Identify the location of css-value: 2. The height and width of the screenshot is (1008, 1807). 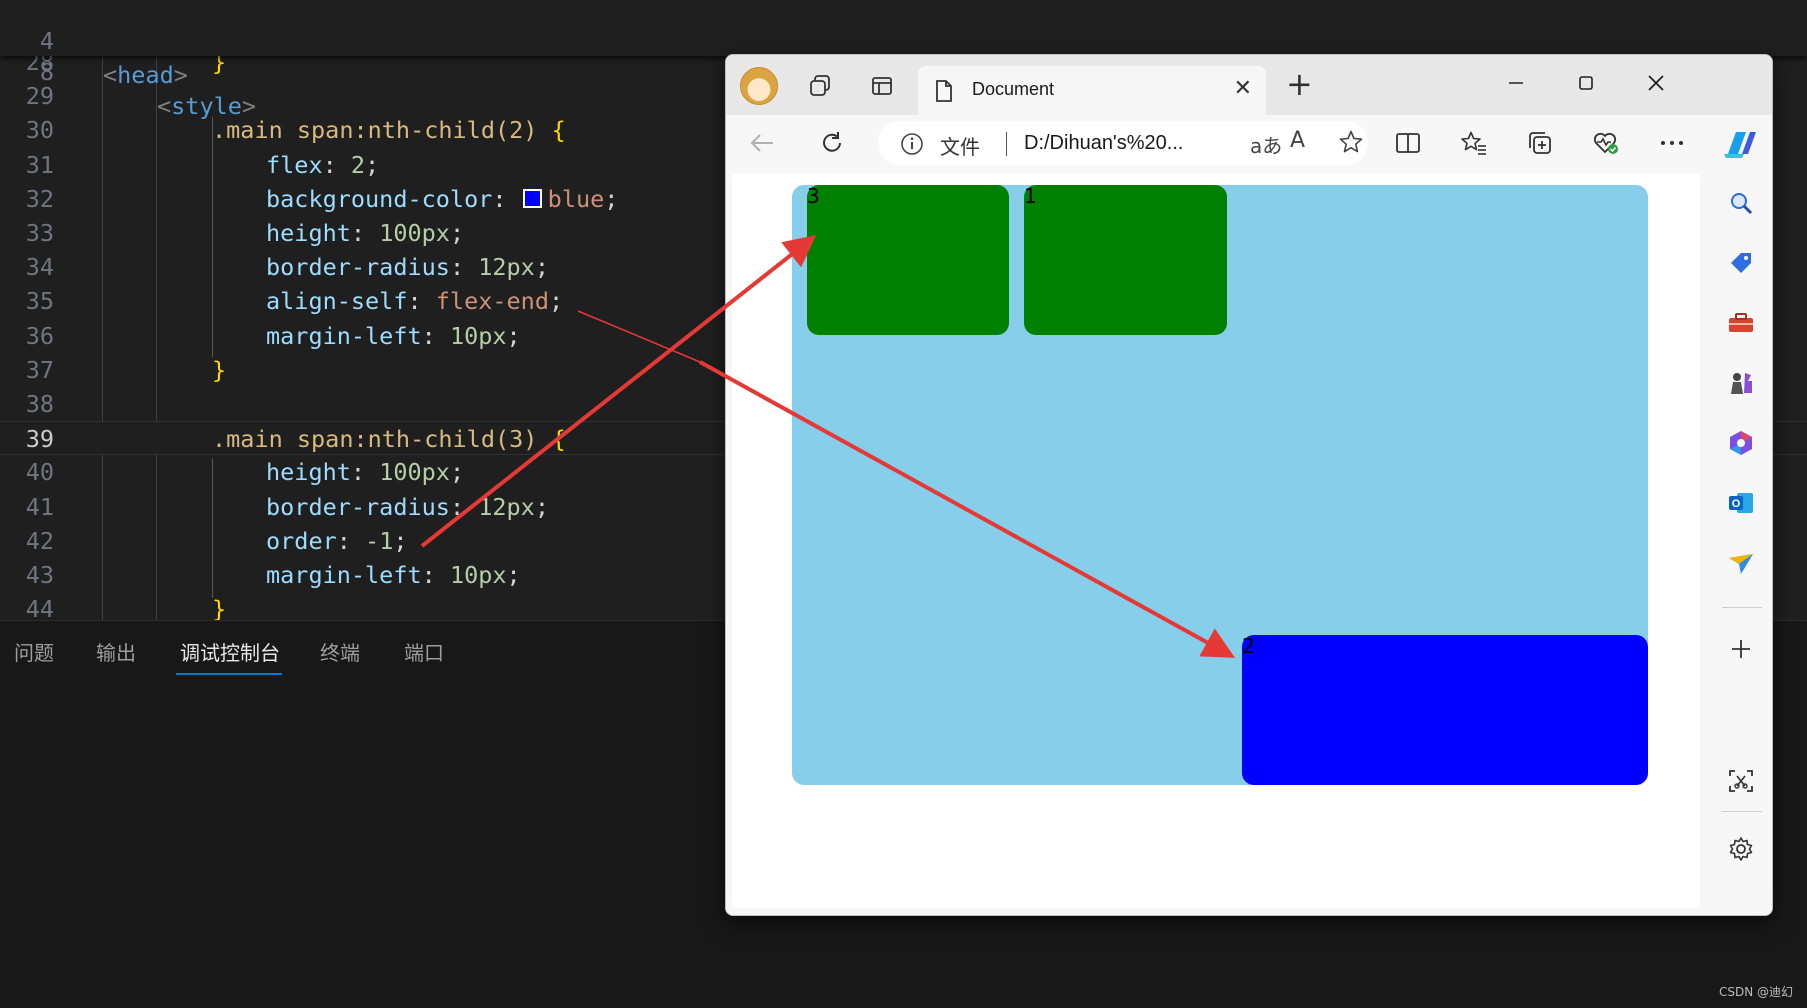
(358, 164).